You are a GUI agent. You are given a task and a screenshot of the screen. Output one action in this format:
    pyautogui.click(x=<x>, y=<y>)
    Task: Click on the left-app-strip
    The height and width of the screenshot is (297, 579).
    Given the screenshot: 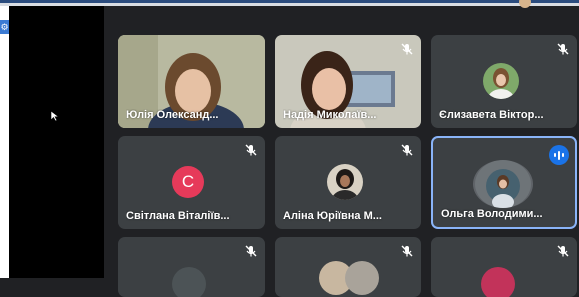 What is the action you would take?
    pyautogui.click(x=4, y=142)
    